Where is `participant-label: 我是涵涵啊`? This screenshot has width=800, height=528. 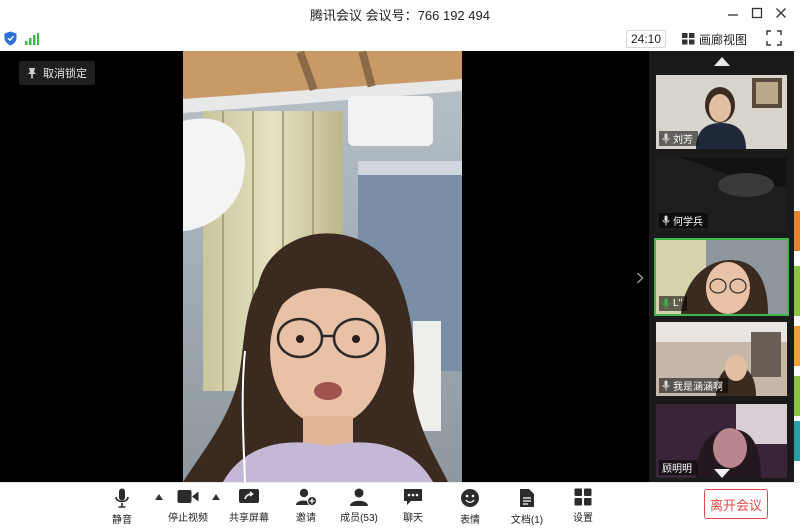
participant-label: 我是涵涵啊 is located at coordinates (693, 385).